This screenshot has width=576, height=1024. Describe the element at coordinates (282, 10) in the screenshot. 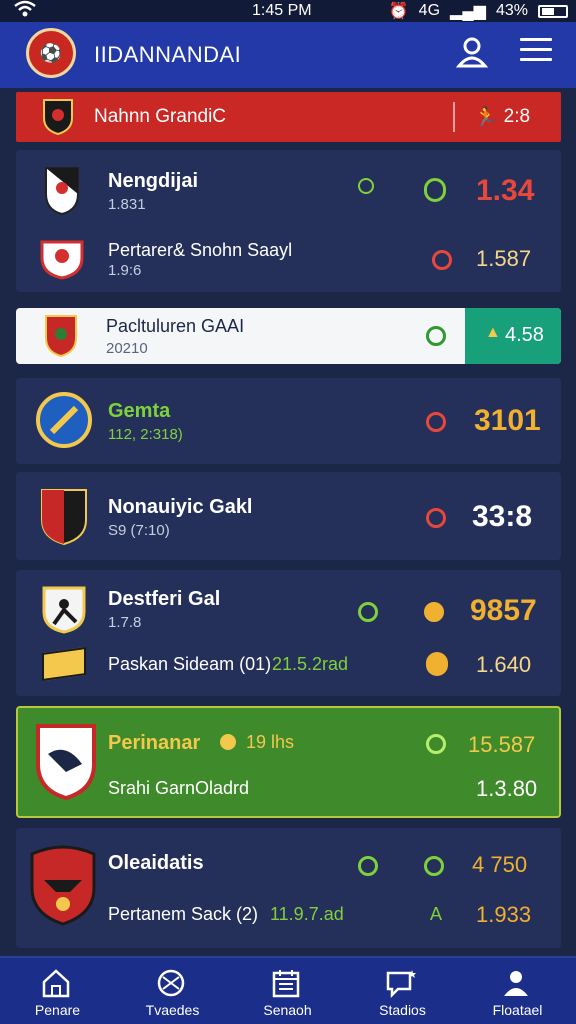

I see `status-time: 1:45 PM` at that location.